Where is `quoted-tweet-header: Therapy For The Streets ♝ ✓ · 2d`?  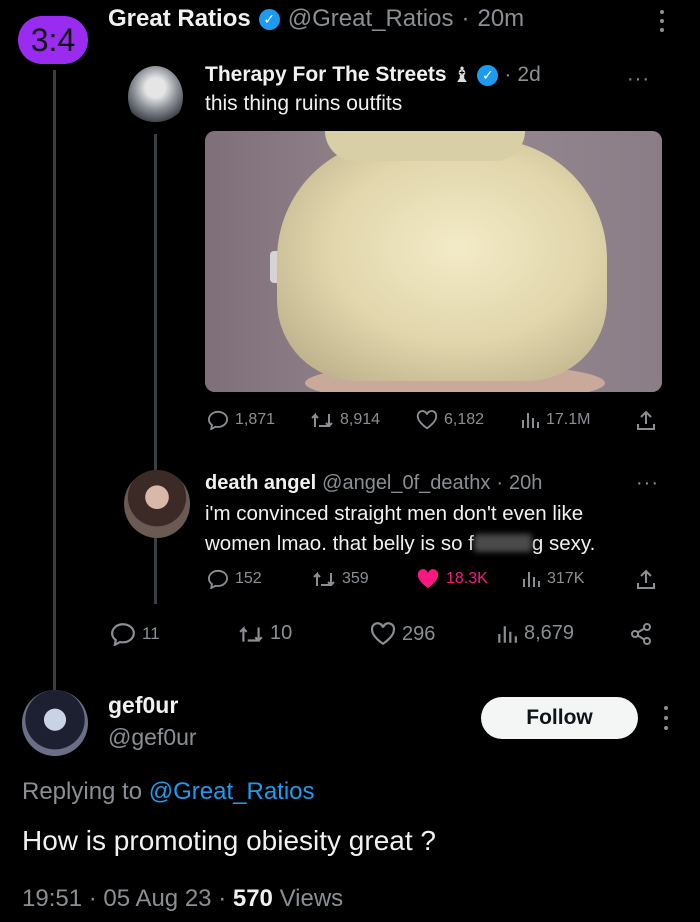
quoted-tweet-header: Therapy For The Streets ♝ ✓ · 2d is located at coordinates (373, 75).